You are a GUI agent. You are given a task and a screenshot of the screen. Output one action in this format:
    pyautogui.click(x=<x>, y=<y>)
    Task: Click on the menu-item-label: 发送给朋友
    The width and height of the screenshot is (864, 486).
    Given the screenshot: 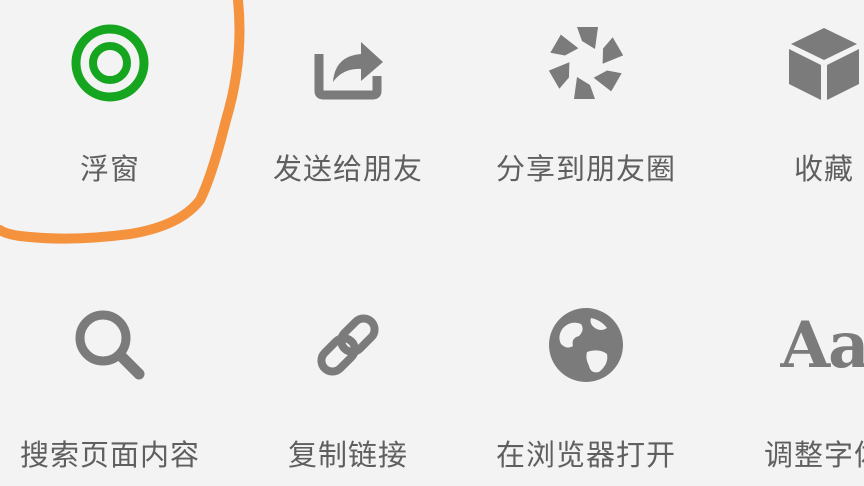 What is the action you would take?
    pyautogui.click(x=347, y=169)
    